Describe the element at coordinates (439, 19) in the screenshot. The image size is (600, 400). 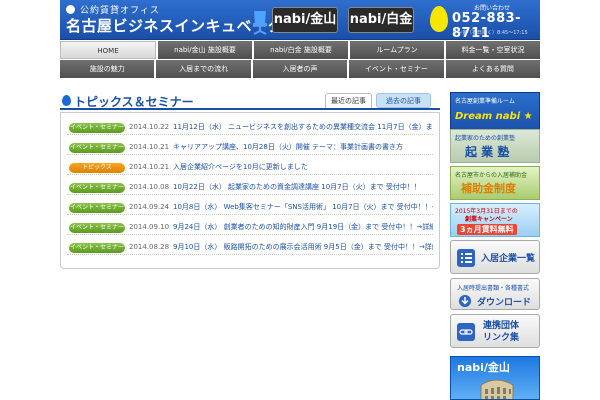
I see `contact-egg-icon` at that location.